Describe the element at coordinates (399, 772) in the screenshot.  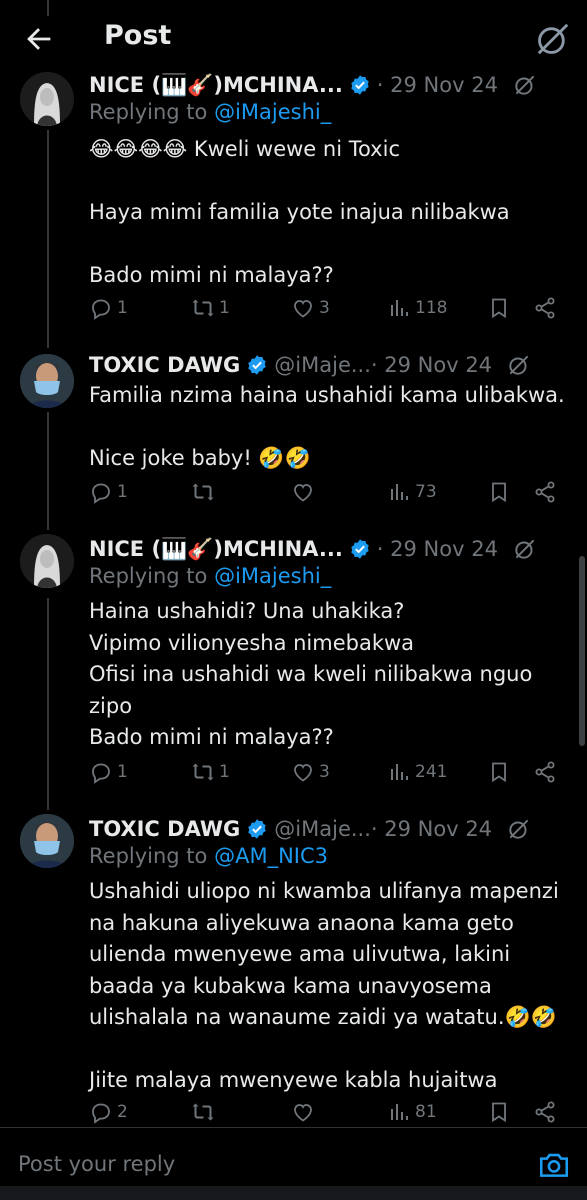
I see `views-icon` at that location.